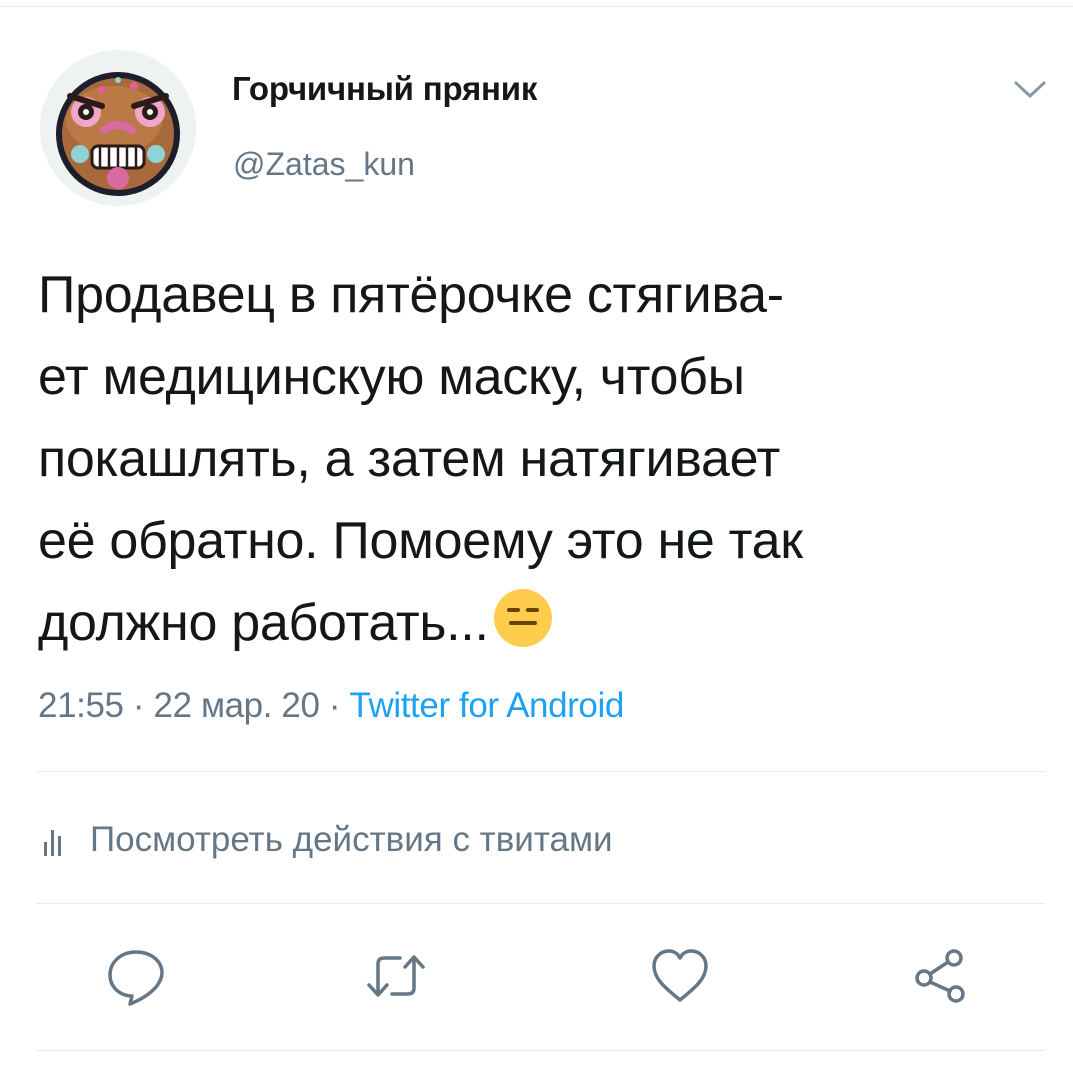 The image size is (1073, 1073). Describe the element at coordinates (236, 705) in the screenshot. I see `tweet-date: 22 мар. 20` at that location.